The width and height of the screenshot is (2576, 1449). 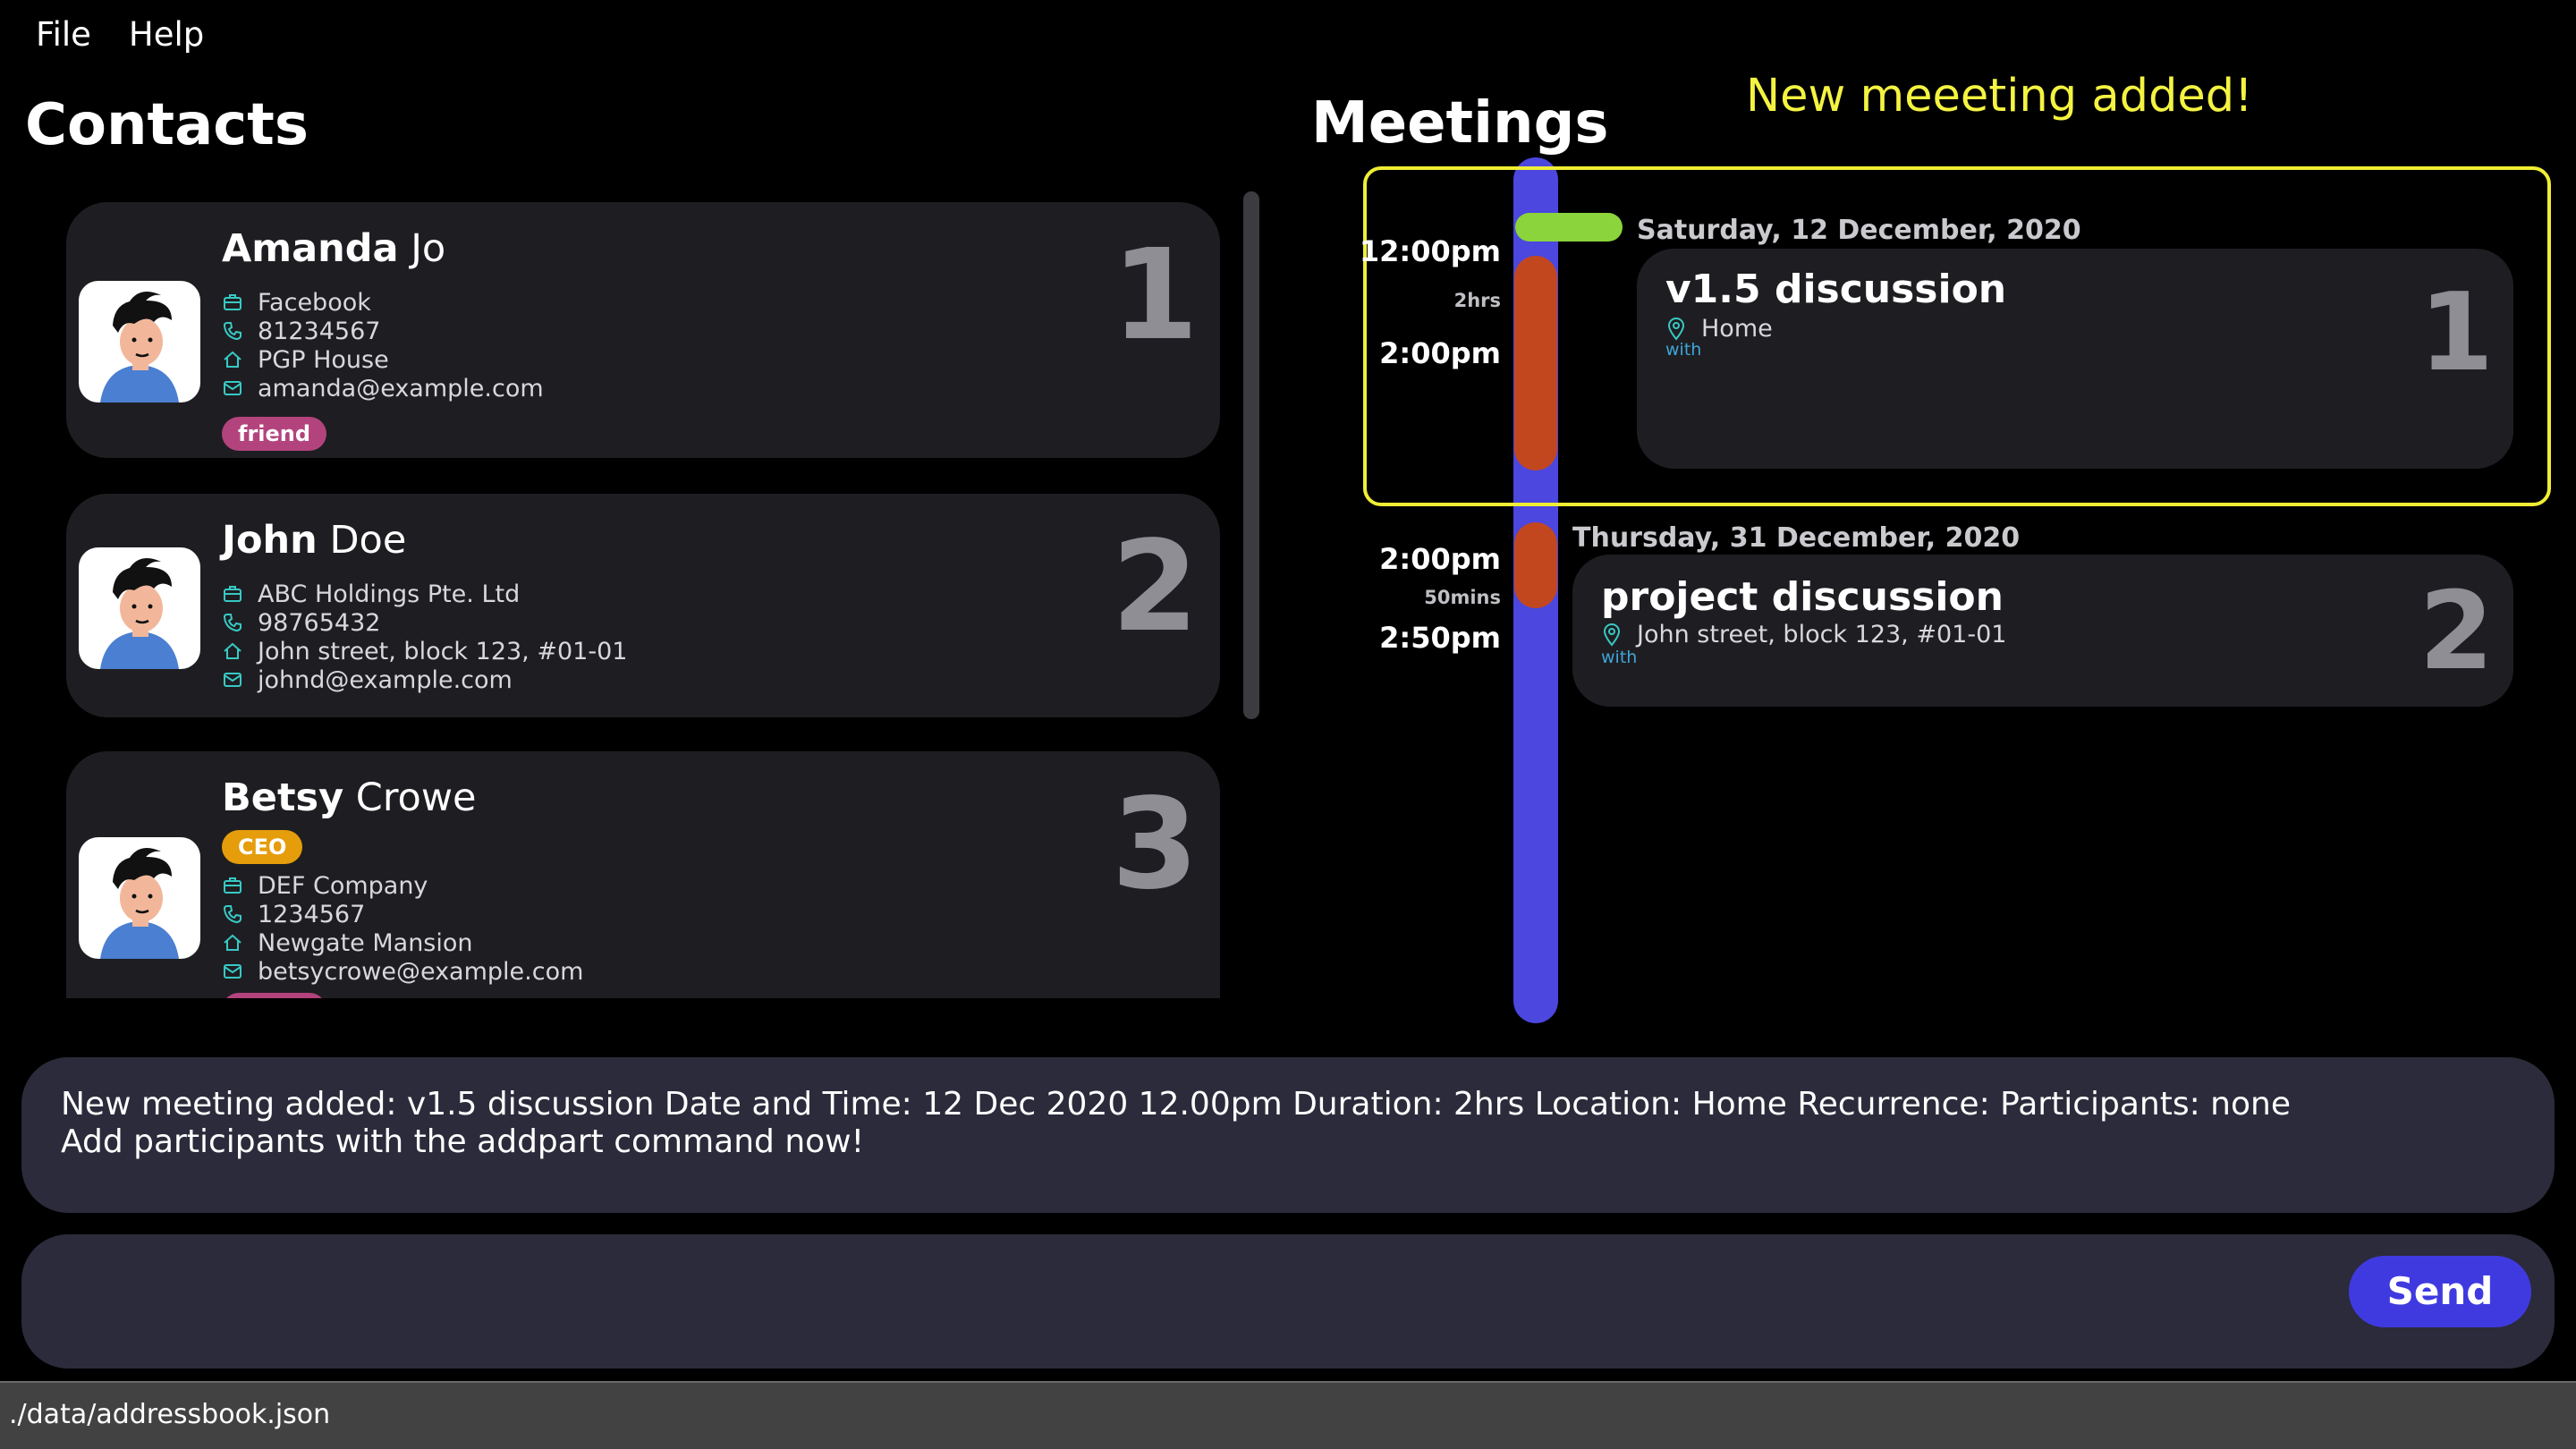 I want to click on contact-company: DEF Company, so click(x=343, y=885).